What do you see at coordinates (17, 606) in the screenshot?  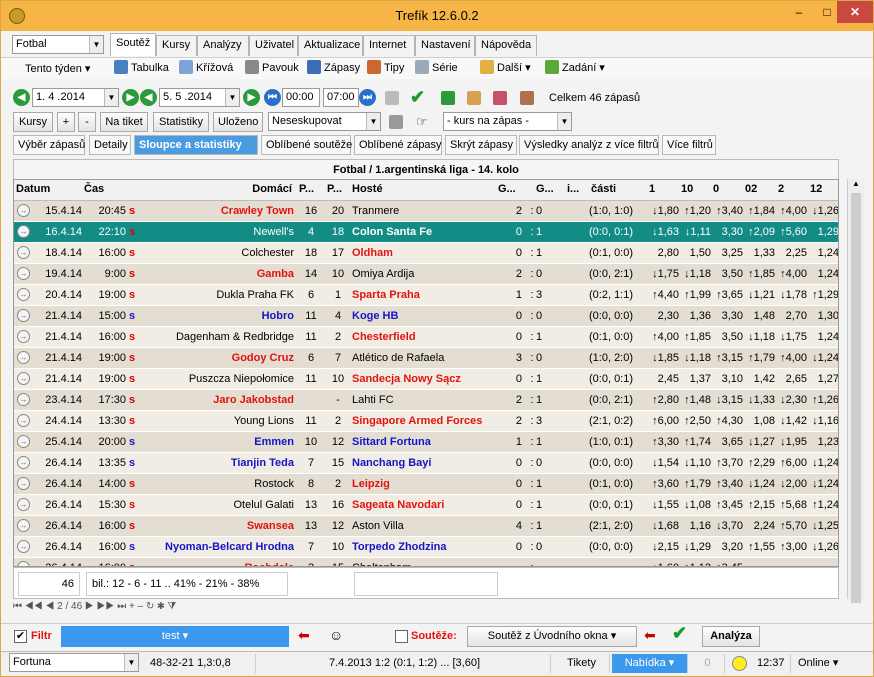 I see `first-page-icon: ⏮` at bounding box center [17, 606].